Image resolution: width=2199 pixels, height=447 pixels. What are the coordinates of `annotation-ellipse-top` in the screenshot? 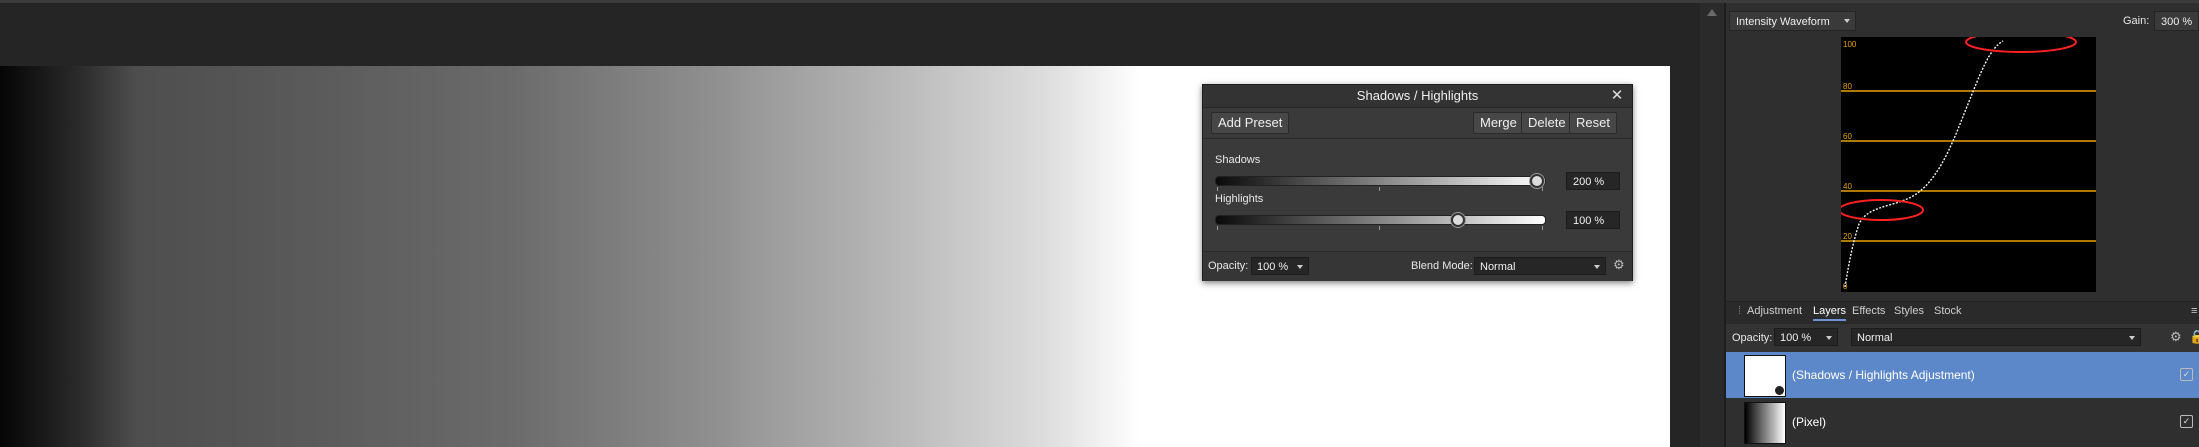 It's located at (2021, 45).